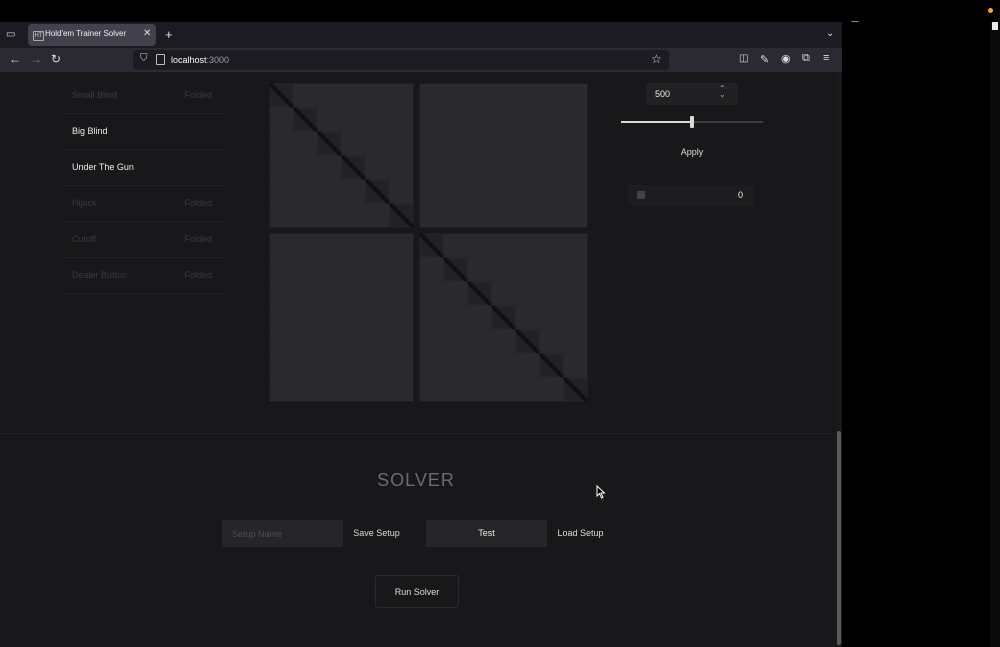 The image size is (1000, 647). Describe the element at coordinates (376, 533) in the screenshot. I see `save-setup-button: Save Setup` at that location.